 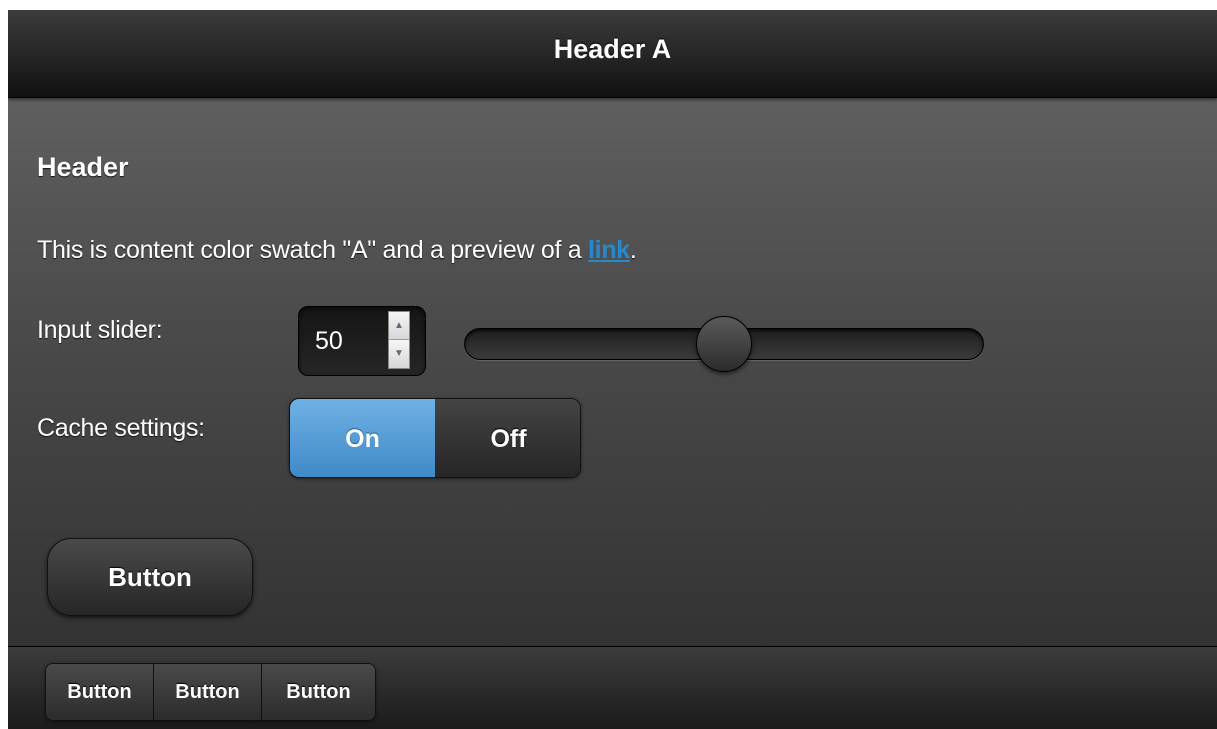 I want to click on footer-button-2: Button, so click(x=207, y=692).